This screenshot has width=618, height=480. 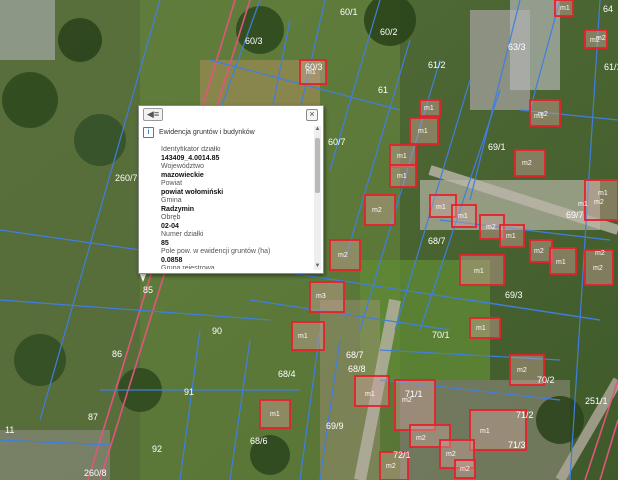 I want to click on parcel-number-label: 68/6, so click(x=259, y=441).